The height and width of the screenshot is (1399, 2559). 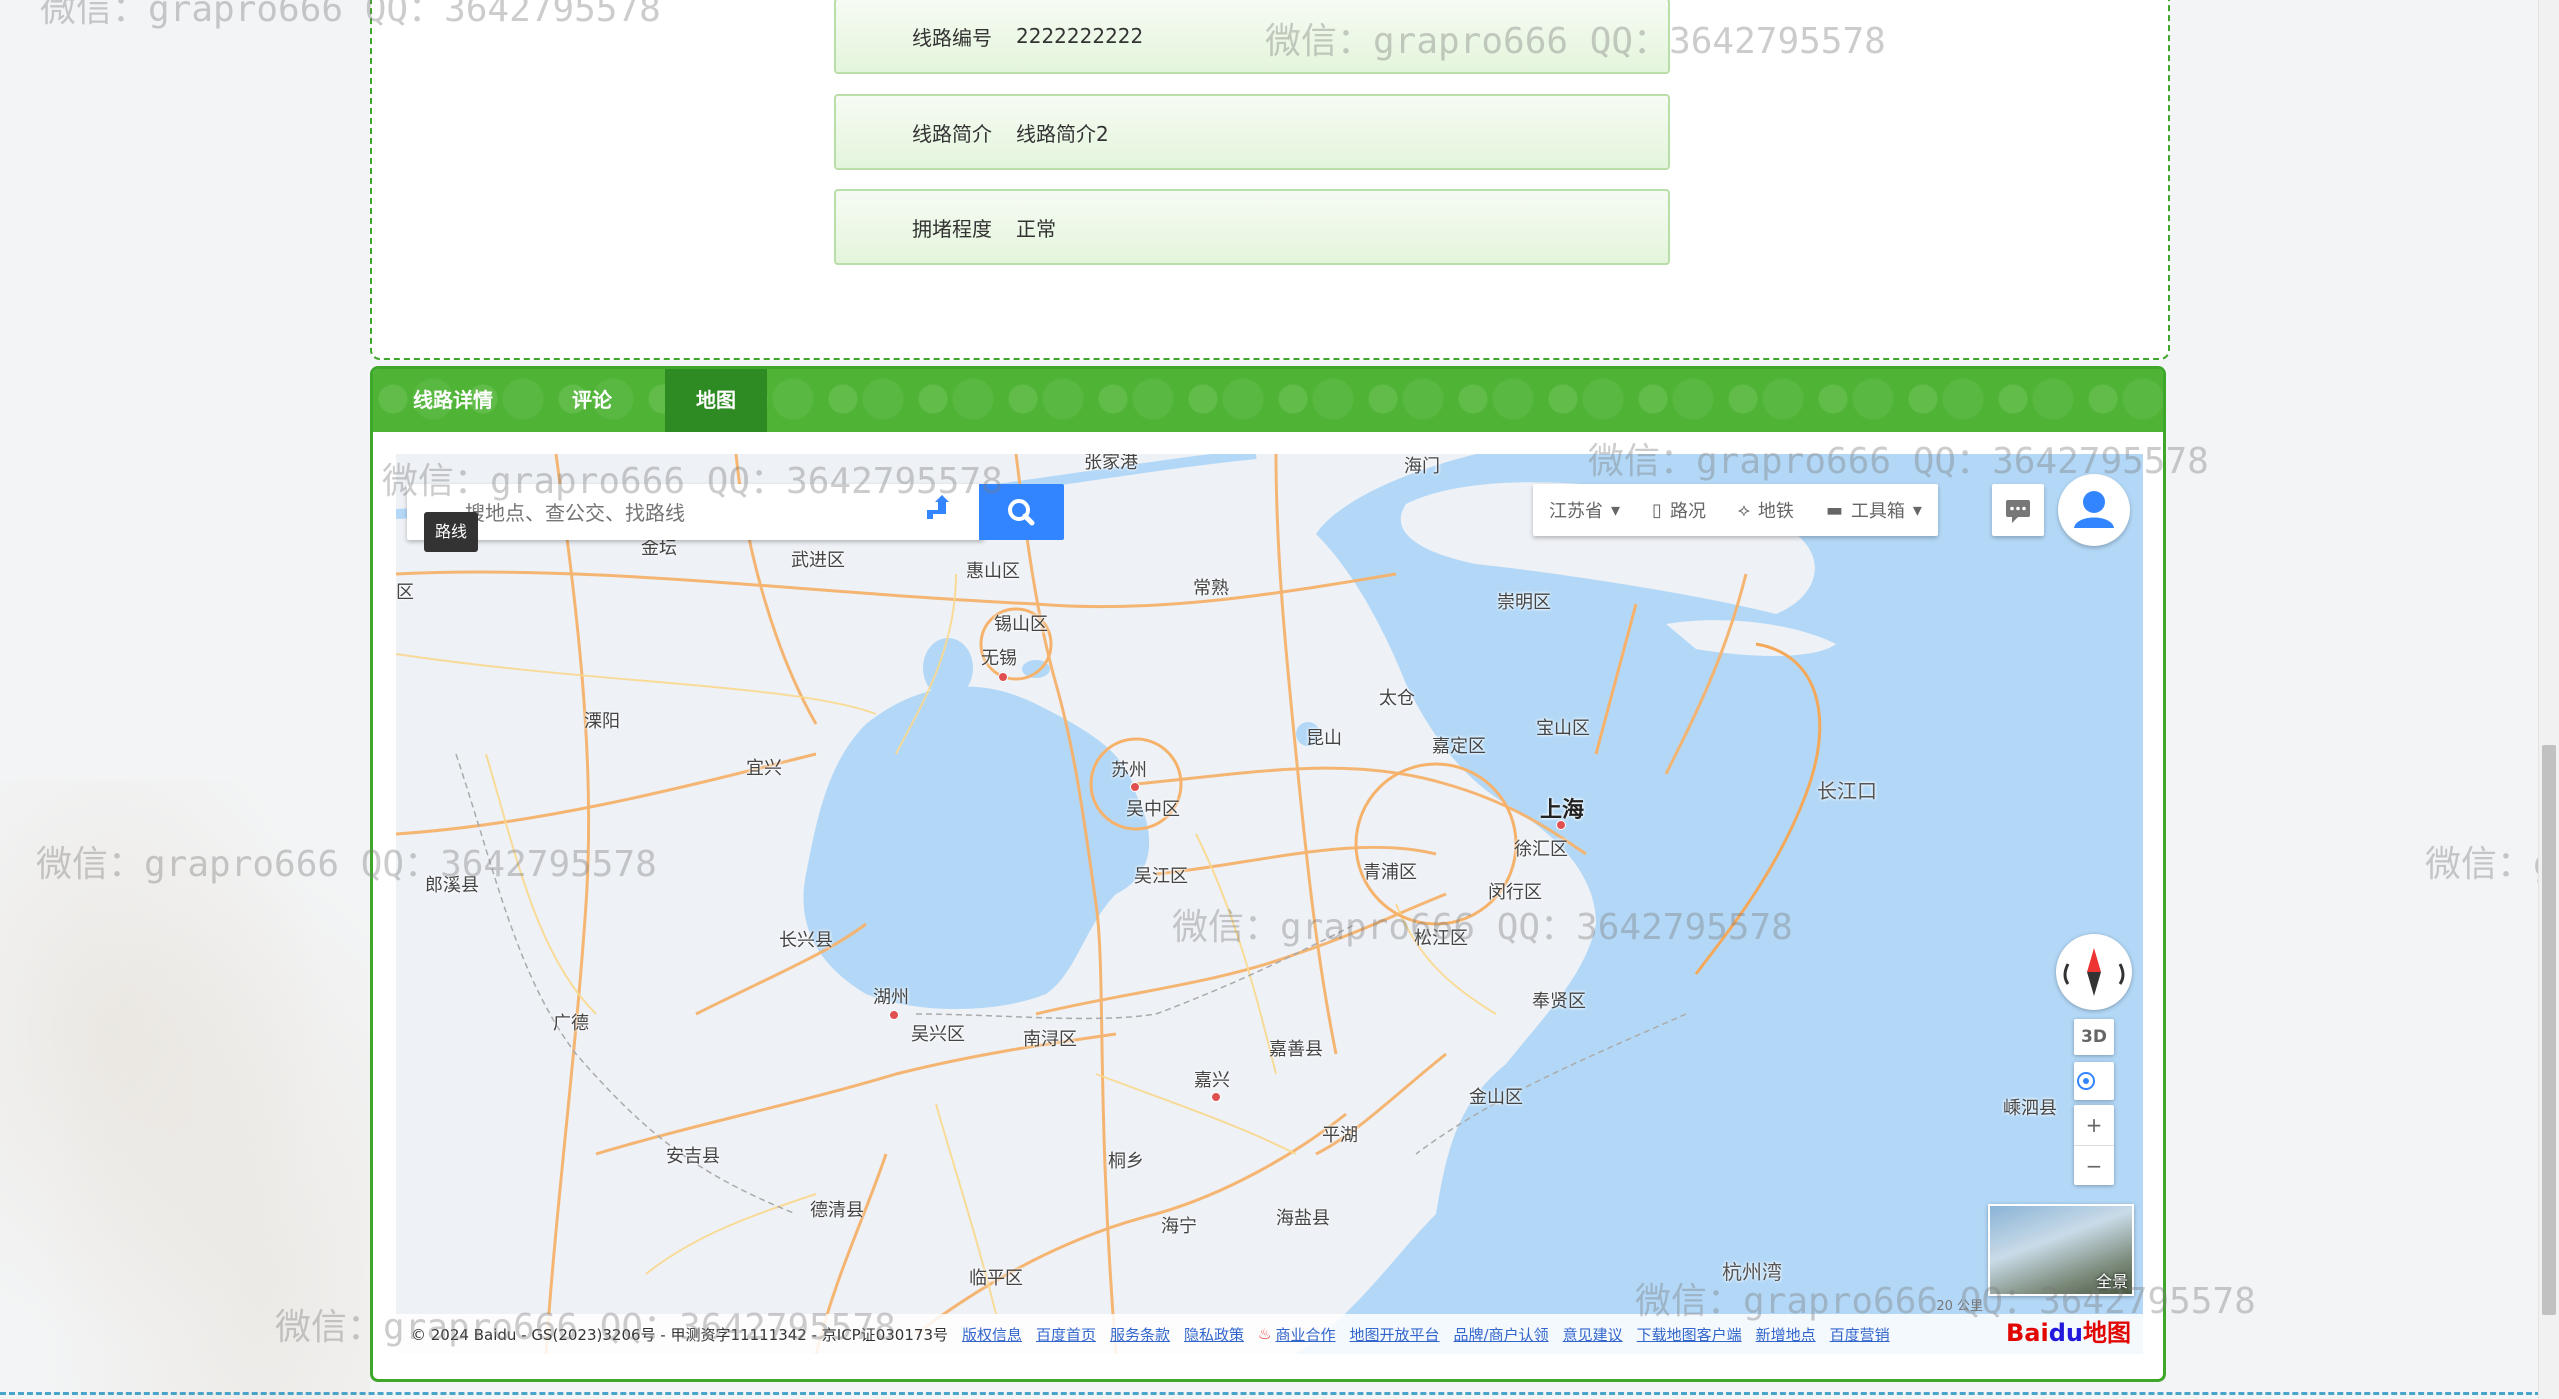 What do you see at coordinates (1126, 1161) in the screenshot?
I see `map-label-tongxiang: 桐乡` at bounding box center [1126, 1161].